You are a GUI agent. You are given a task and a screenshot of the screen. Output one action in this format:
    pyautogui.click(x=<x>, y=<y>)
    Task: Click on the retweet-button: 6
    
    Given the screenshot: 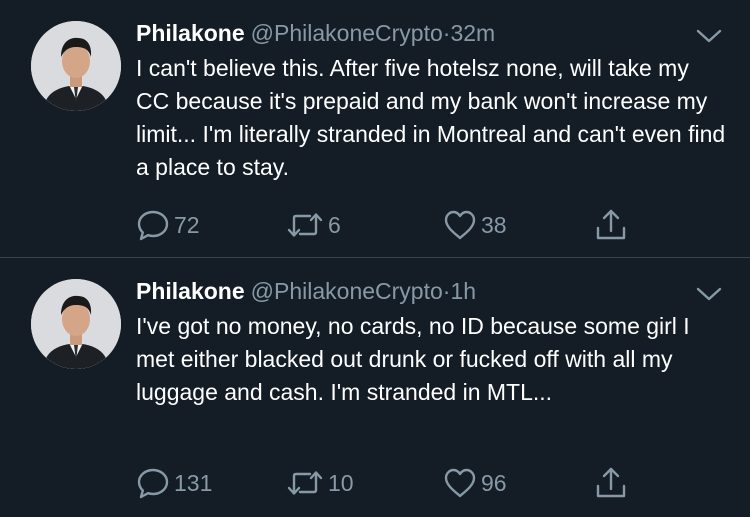 What is the action you would take?
    pyautogui.click(x=313, y=225)
    